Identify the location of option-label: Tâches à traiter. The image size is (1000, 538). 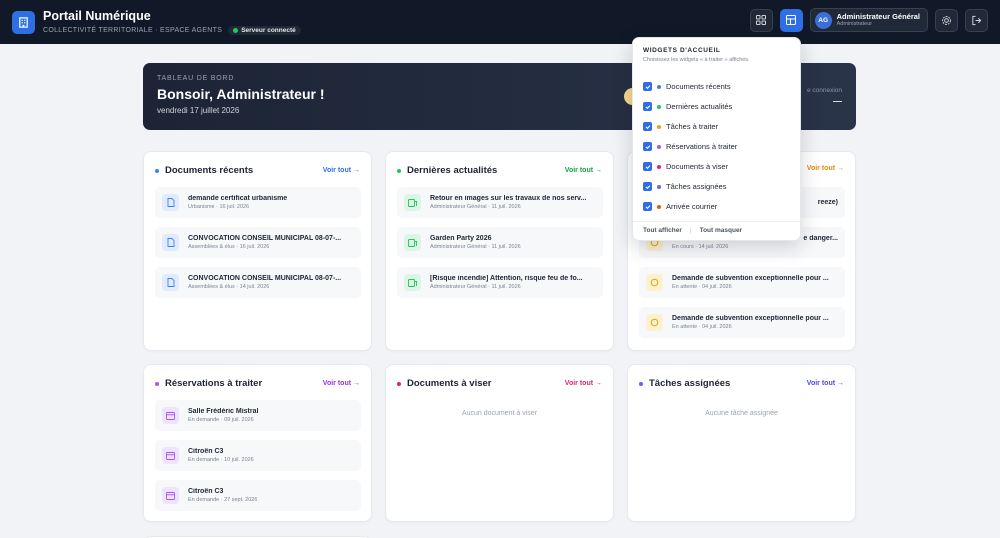
(692, 126).